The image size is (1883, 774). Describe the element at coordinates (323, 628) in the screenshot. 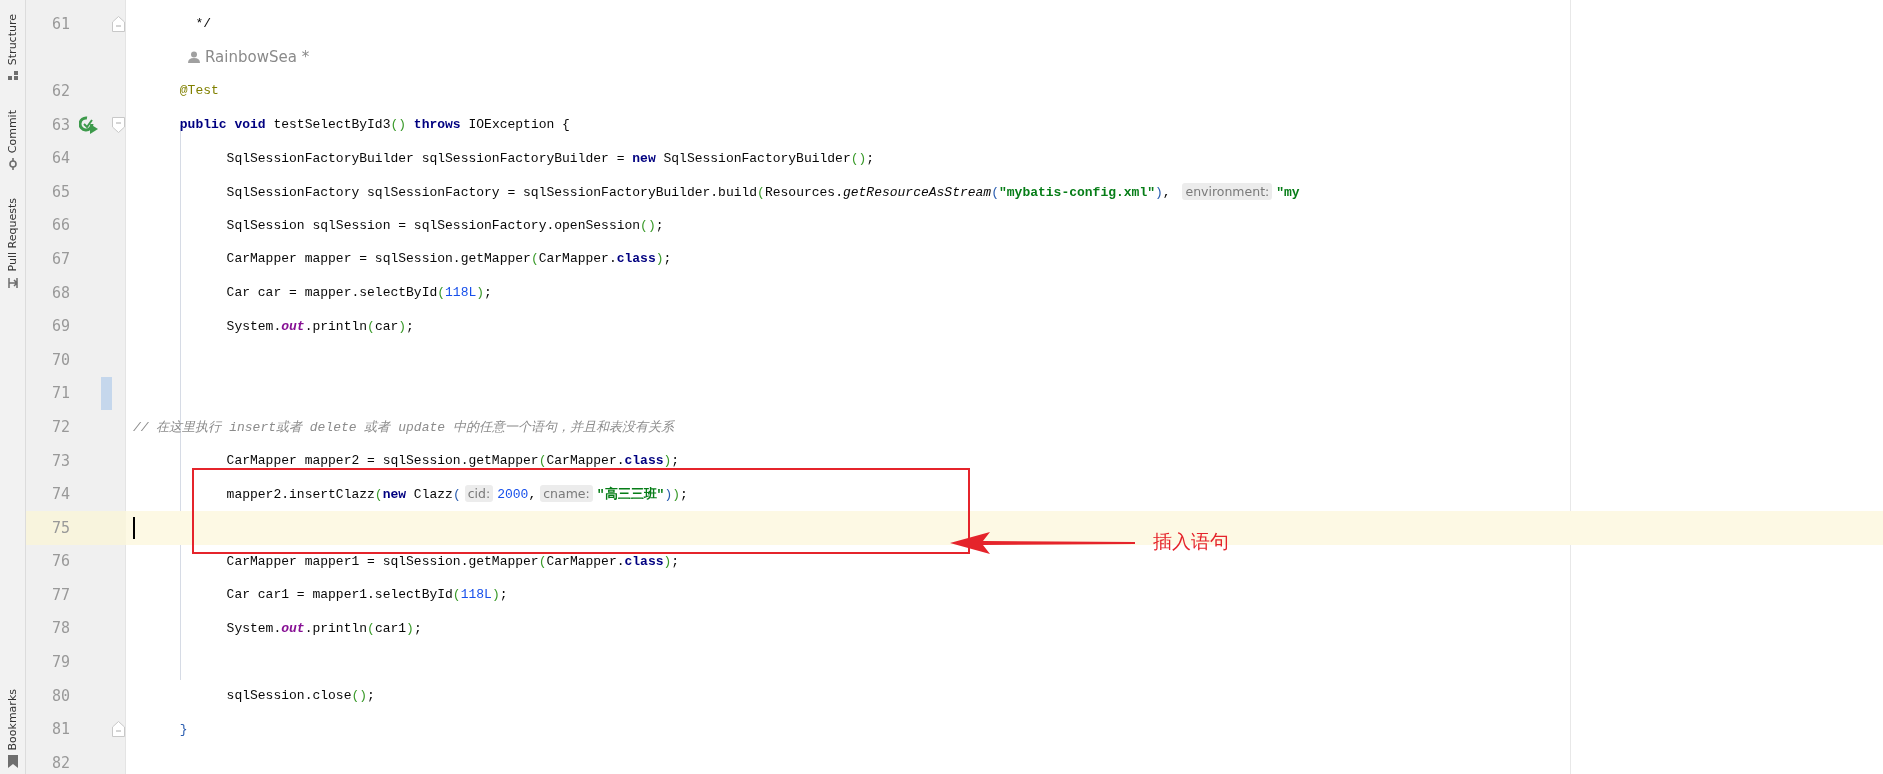

I see `code-line: System.out.println(car1);` at that location.